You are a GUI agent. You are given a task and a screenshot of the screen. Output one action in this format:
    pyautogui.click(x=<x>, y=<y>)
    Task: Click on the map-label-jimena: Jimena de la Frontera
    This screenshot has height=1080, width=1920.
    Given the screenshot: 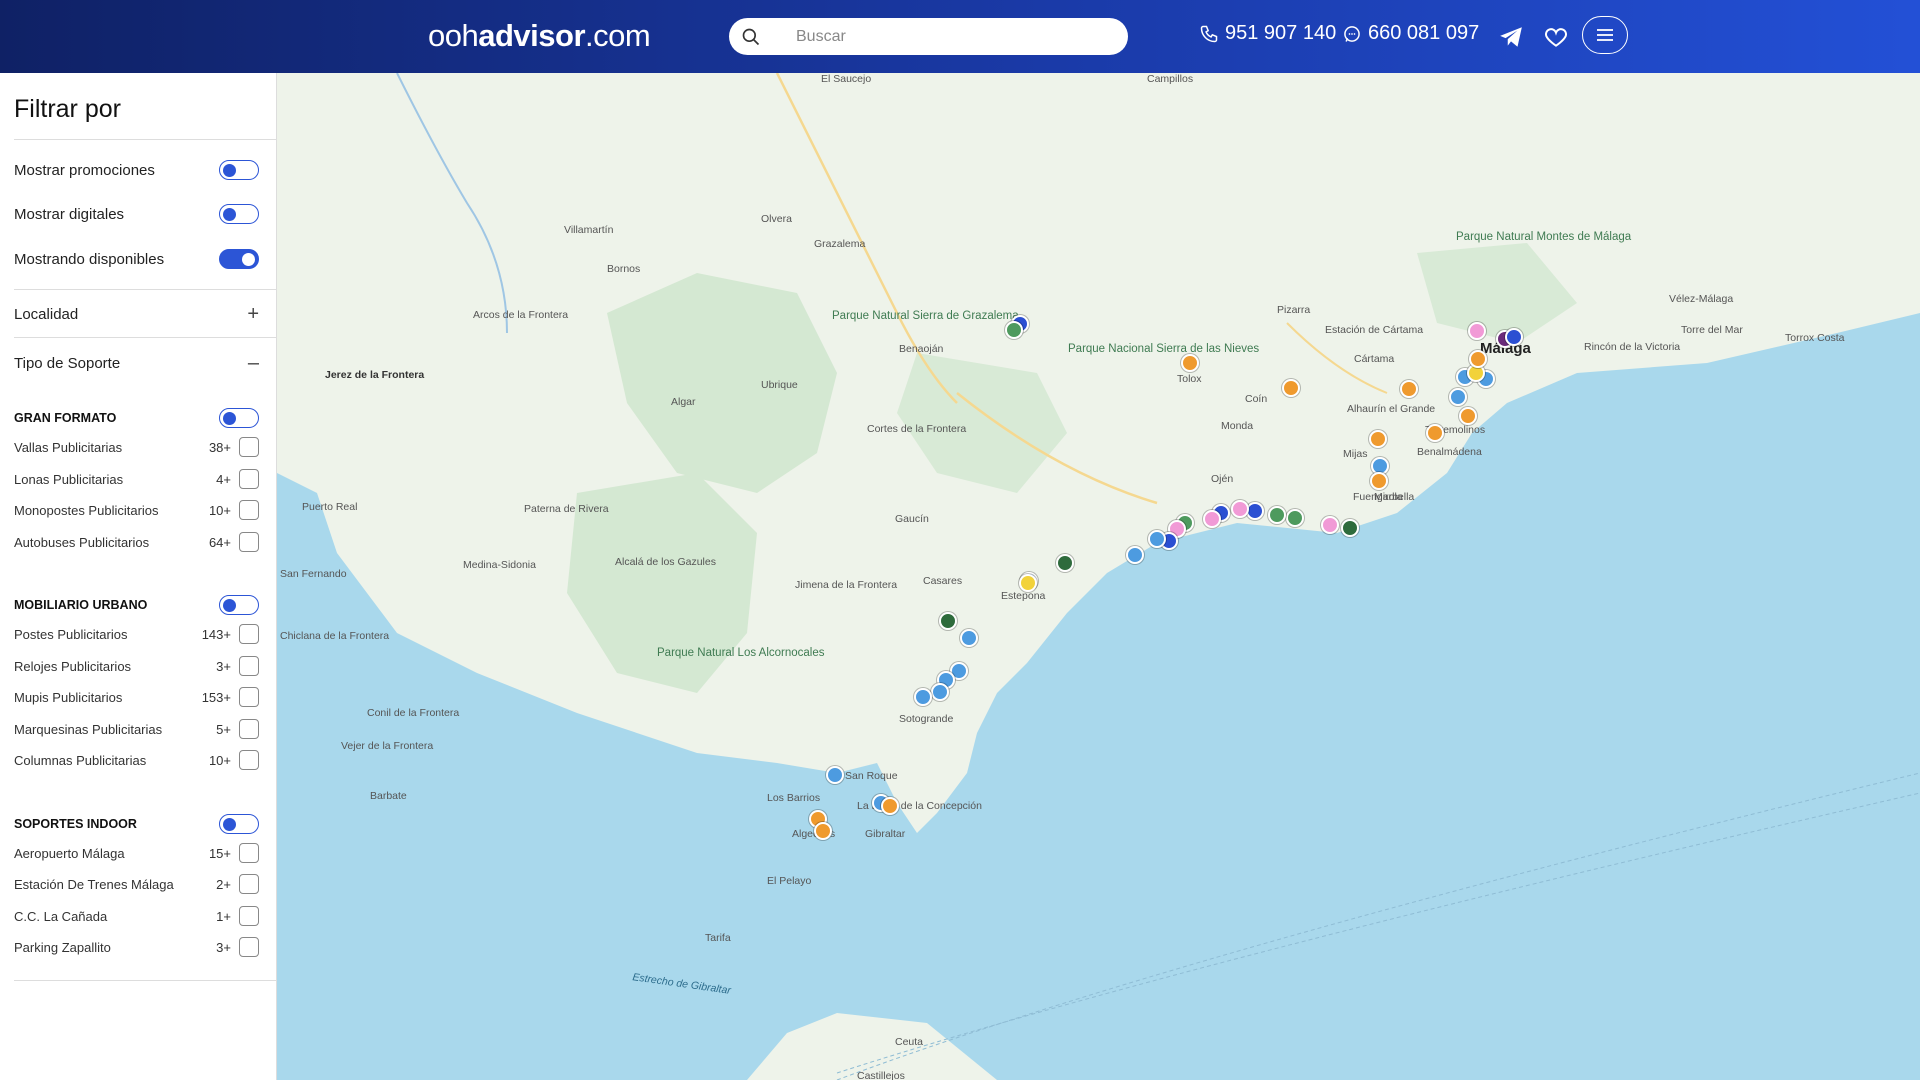 What is the action you would take?
    pyautogui.click(x=846, y=585)
    